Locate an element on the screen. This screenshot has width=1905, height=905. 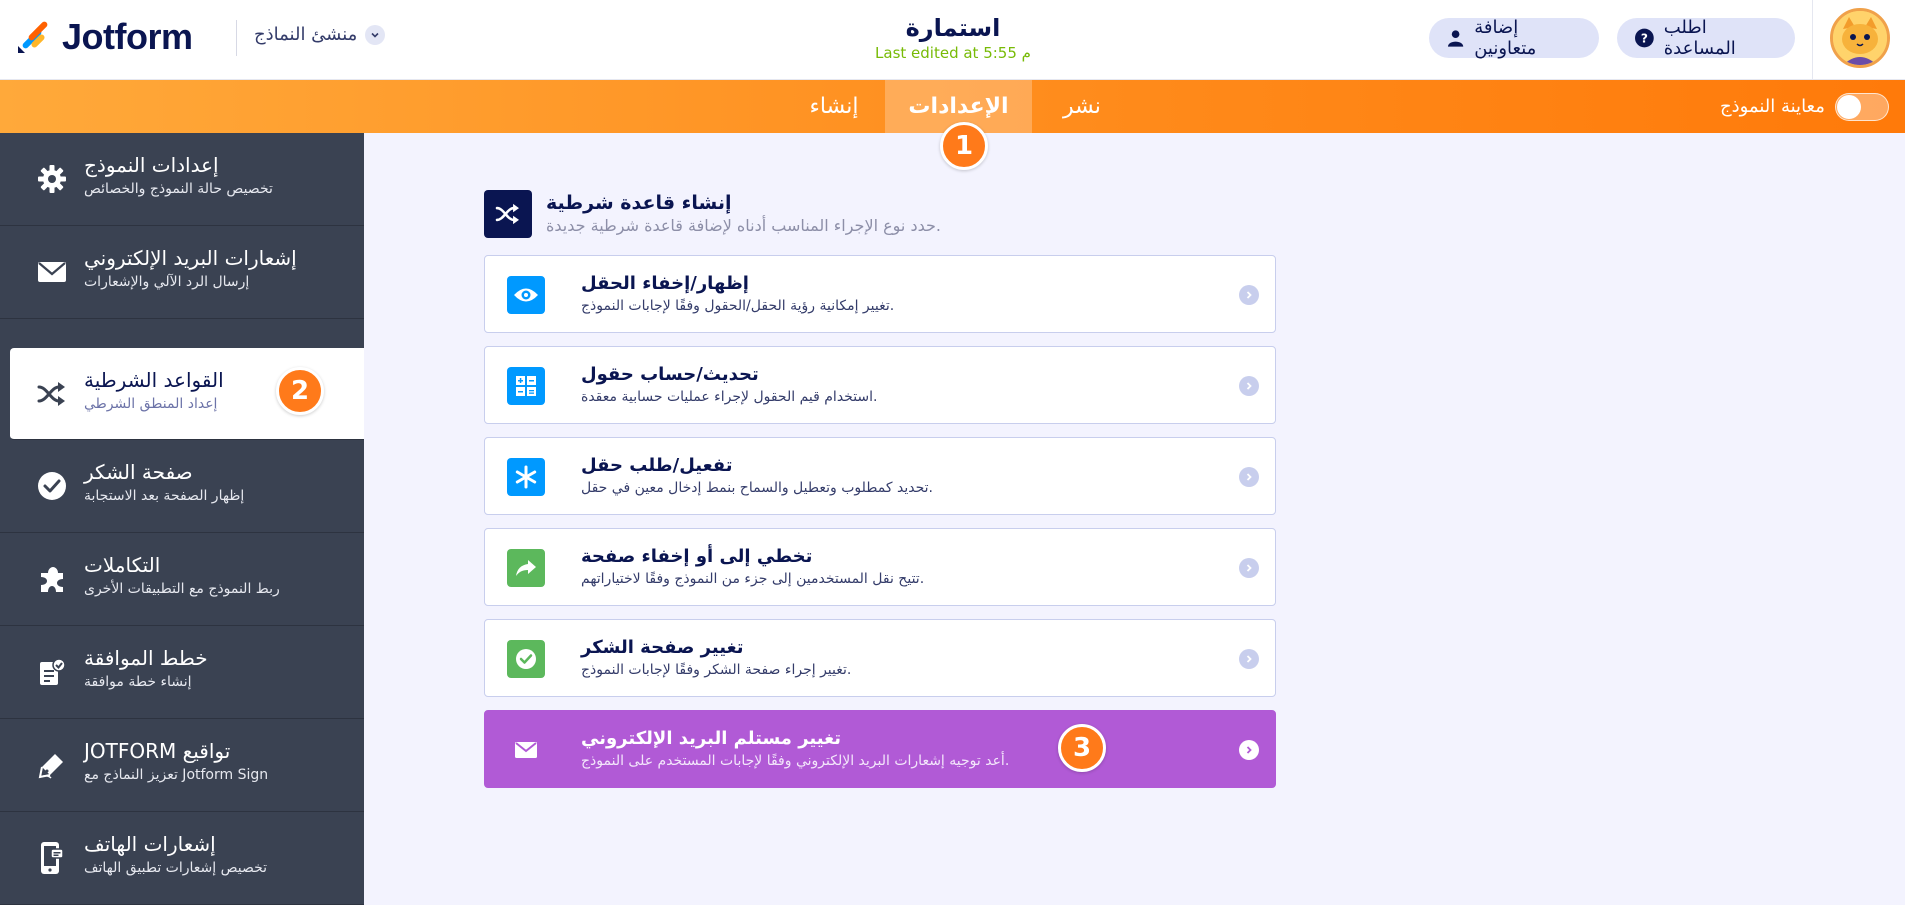
card-title: تغيير صفحة الشكر is located at coordinates (662, 647).